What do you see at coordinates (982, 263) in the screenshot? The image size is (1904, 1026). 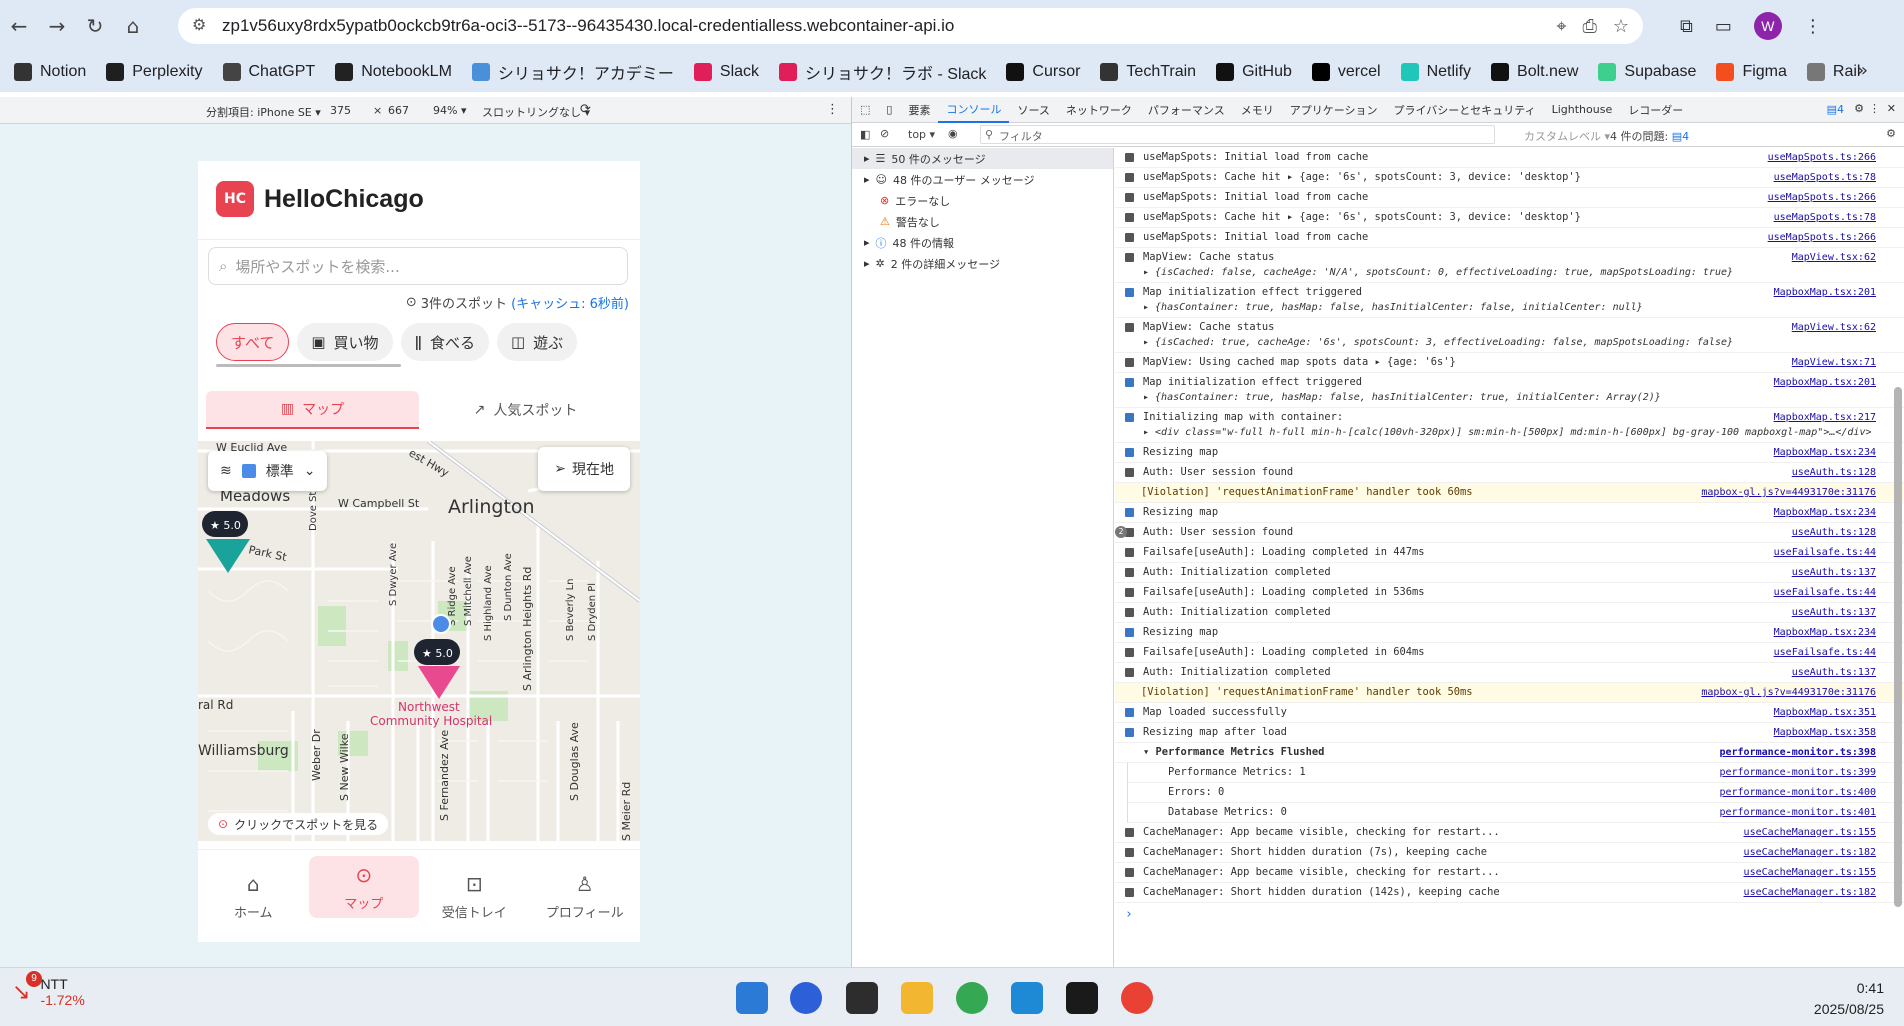 I see `sidebar-item-verbose: ▸ ✲ 2 件の詳細メッセージ` at bounding box center [982, 263].